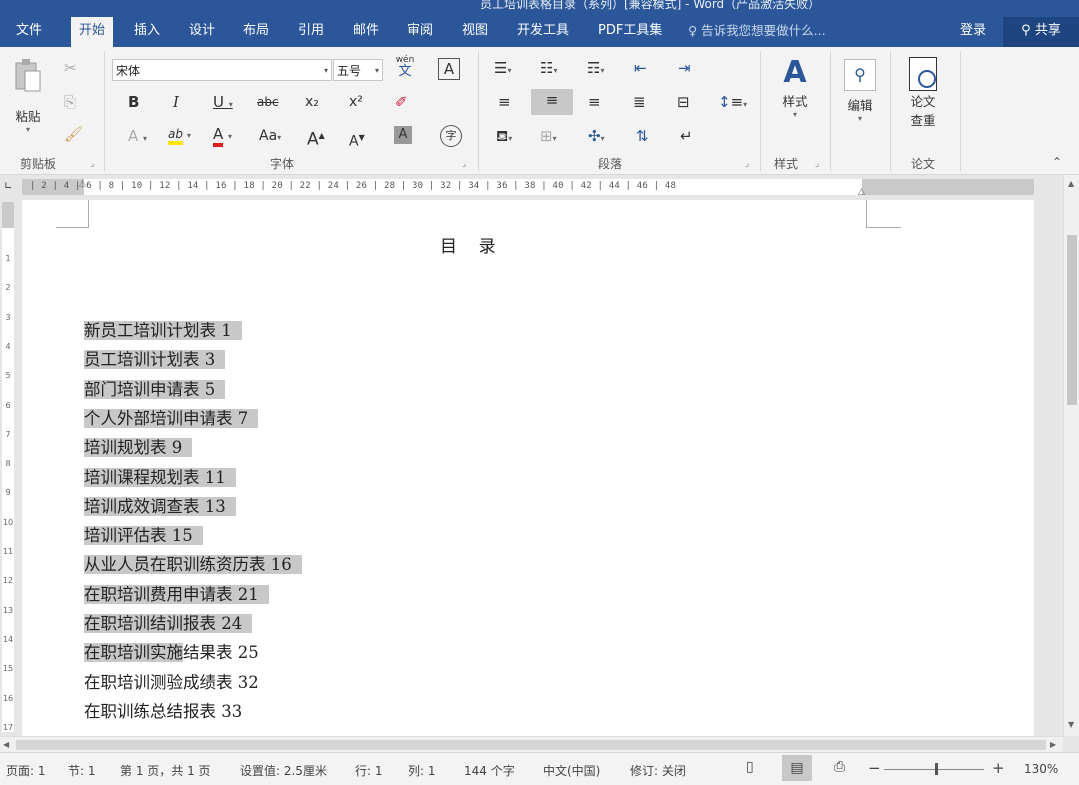  Describe the element at coordinates (223, 103) in the screenshot. I see `underline-button: U ▾` at that location.